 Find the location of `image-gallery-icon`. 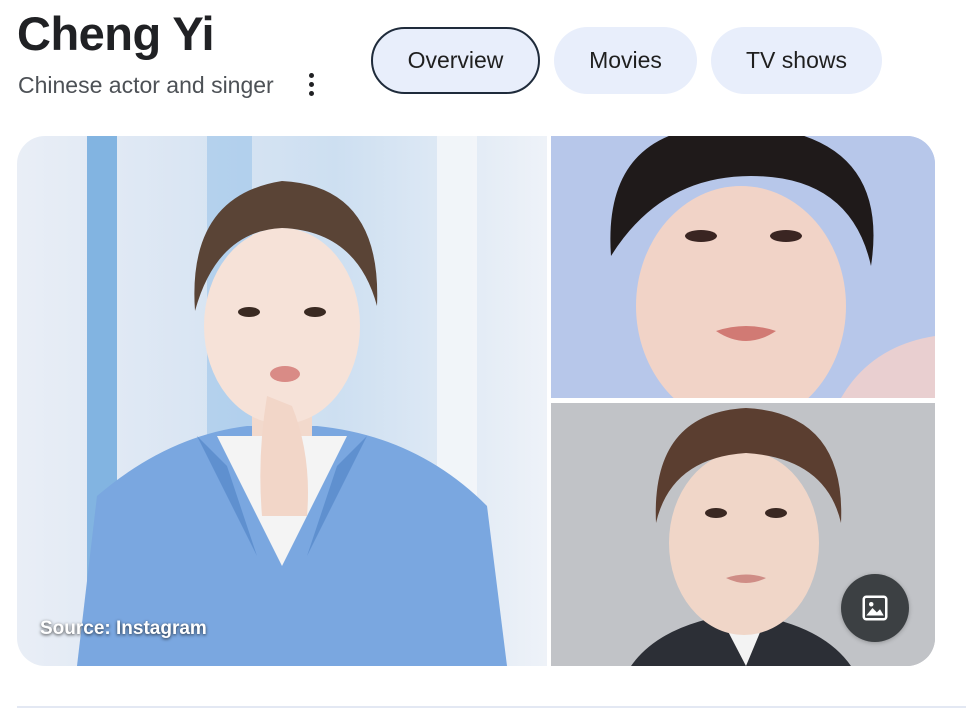

image-gallery-icon is located at coordinates (875, 608).